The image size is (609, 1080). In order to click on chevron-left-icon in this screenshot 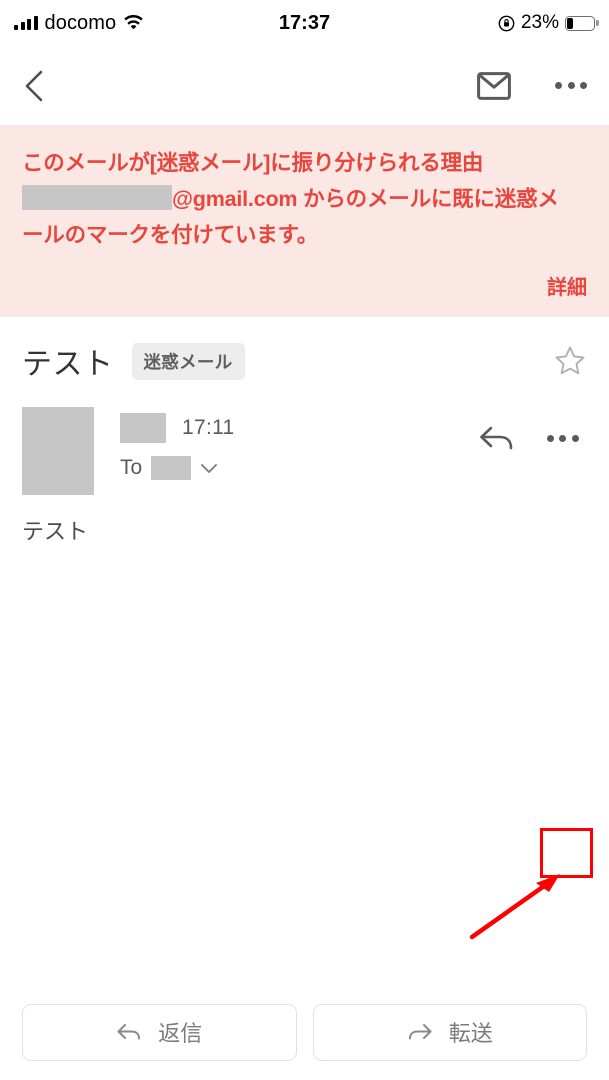, I will do `click(34, 85)`.